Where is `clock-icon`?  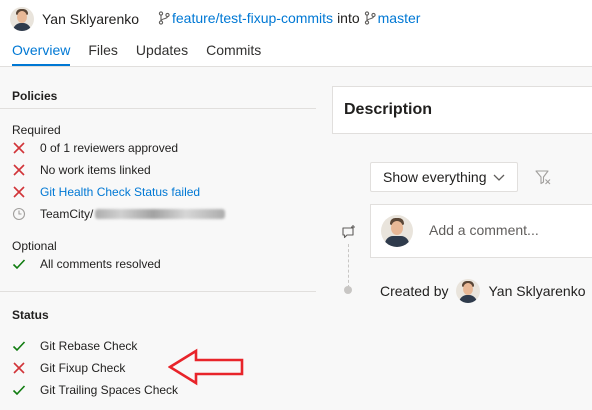 clock-icon is located at coordinates (19, 214).